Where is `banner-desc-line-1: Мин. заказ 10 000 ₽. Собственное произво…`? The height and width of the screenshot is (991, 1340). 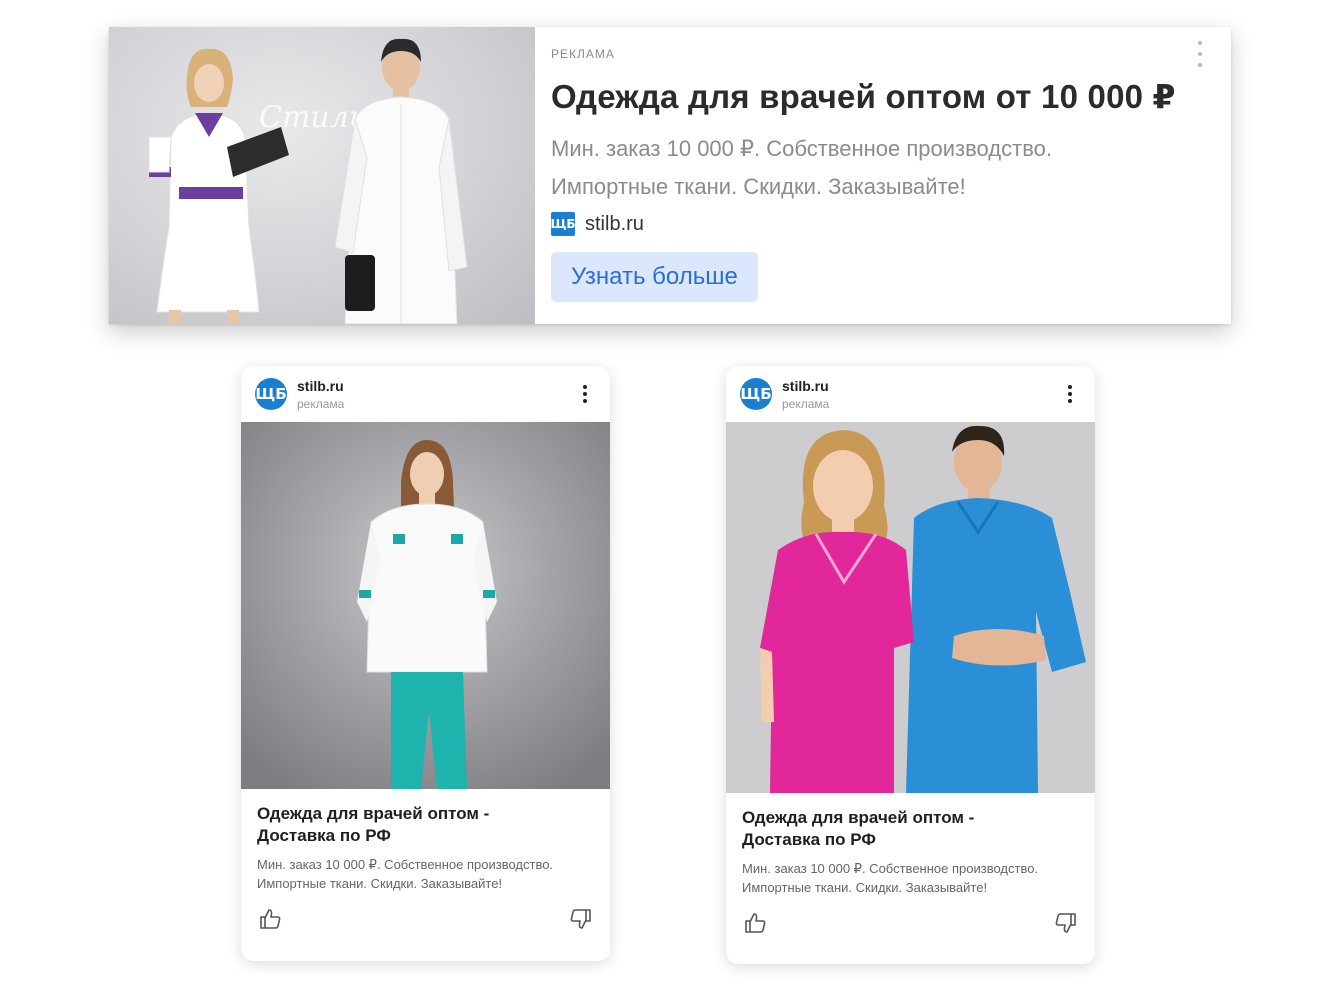 banner-desc-line-1: Мин. заказ 10 000 ₽. Собственное произво… is located at coordinates (801, 148).